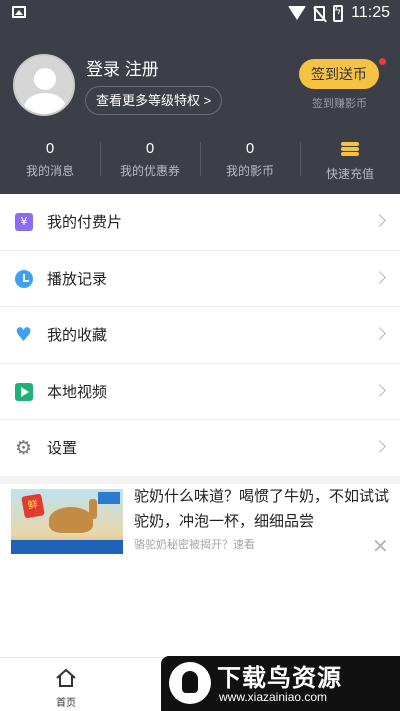  Describe the element at coordinates (273, 697) in the screenshot. I see `watermark-url: www.xiazainiao.com` at that location.